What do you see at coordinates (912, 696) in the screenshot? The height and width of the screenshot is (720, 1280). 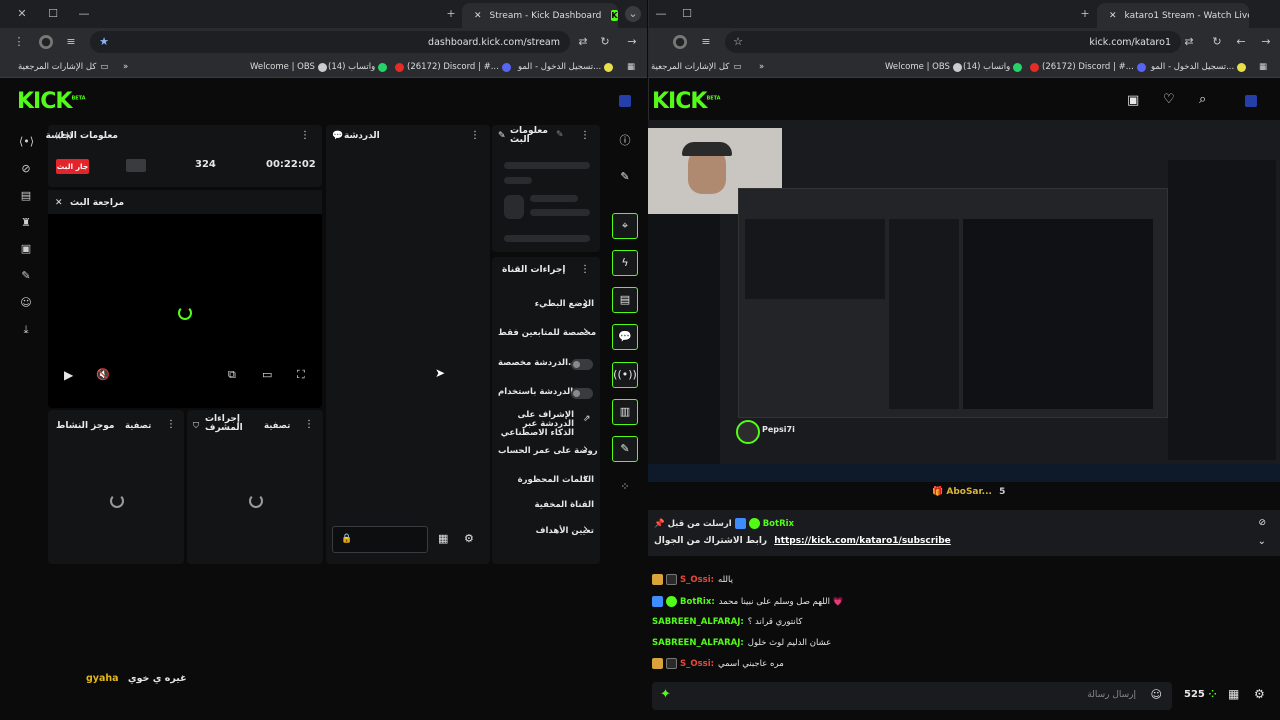 I see `chat-input: ✦ إرسال رسالة ☺` at bounding box center [912, 696].